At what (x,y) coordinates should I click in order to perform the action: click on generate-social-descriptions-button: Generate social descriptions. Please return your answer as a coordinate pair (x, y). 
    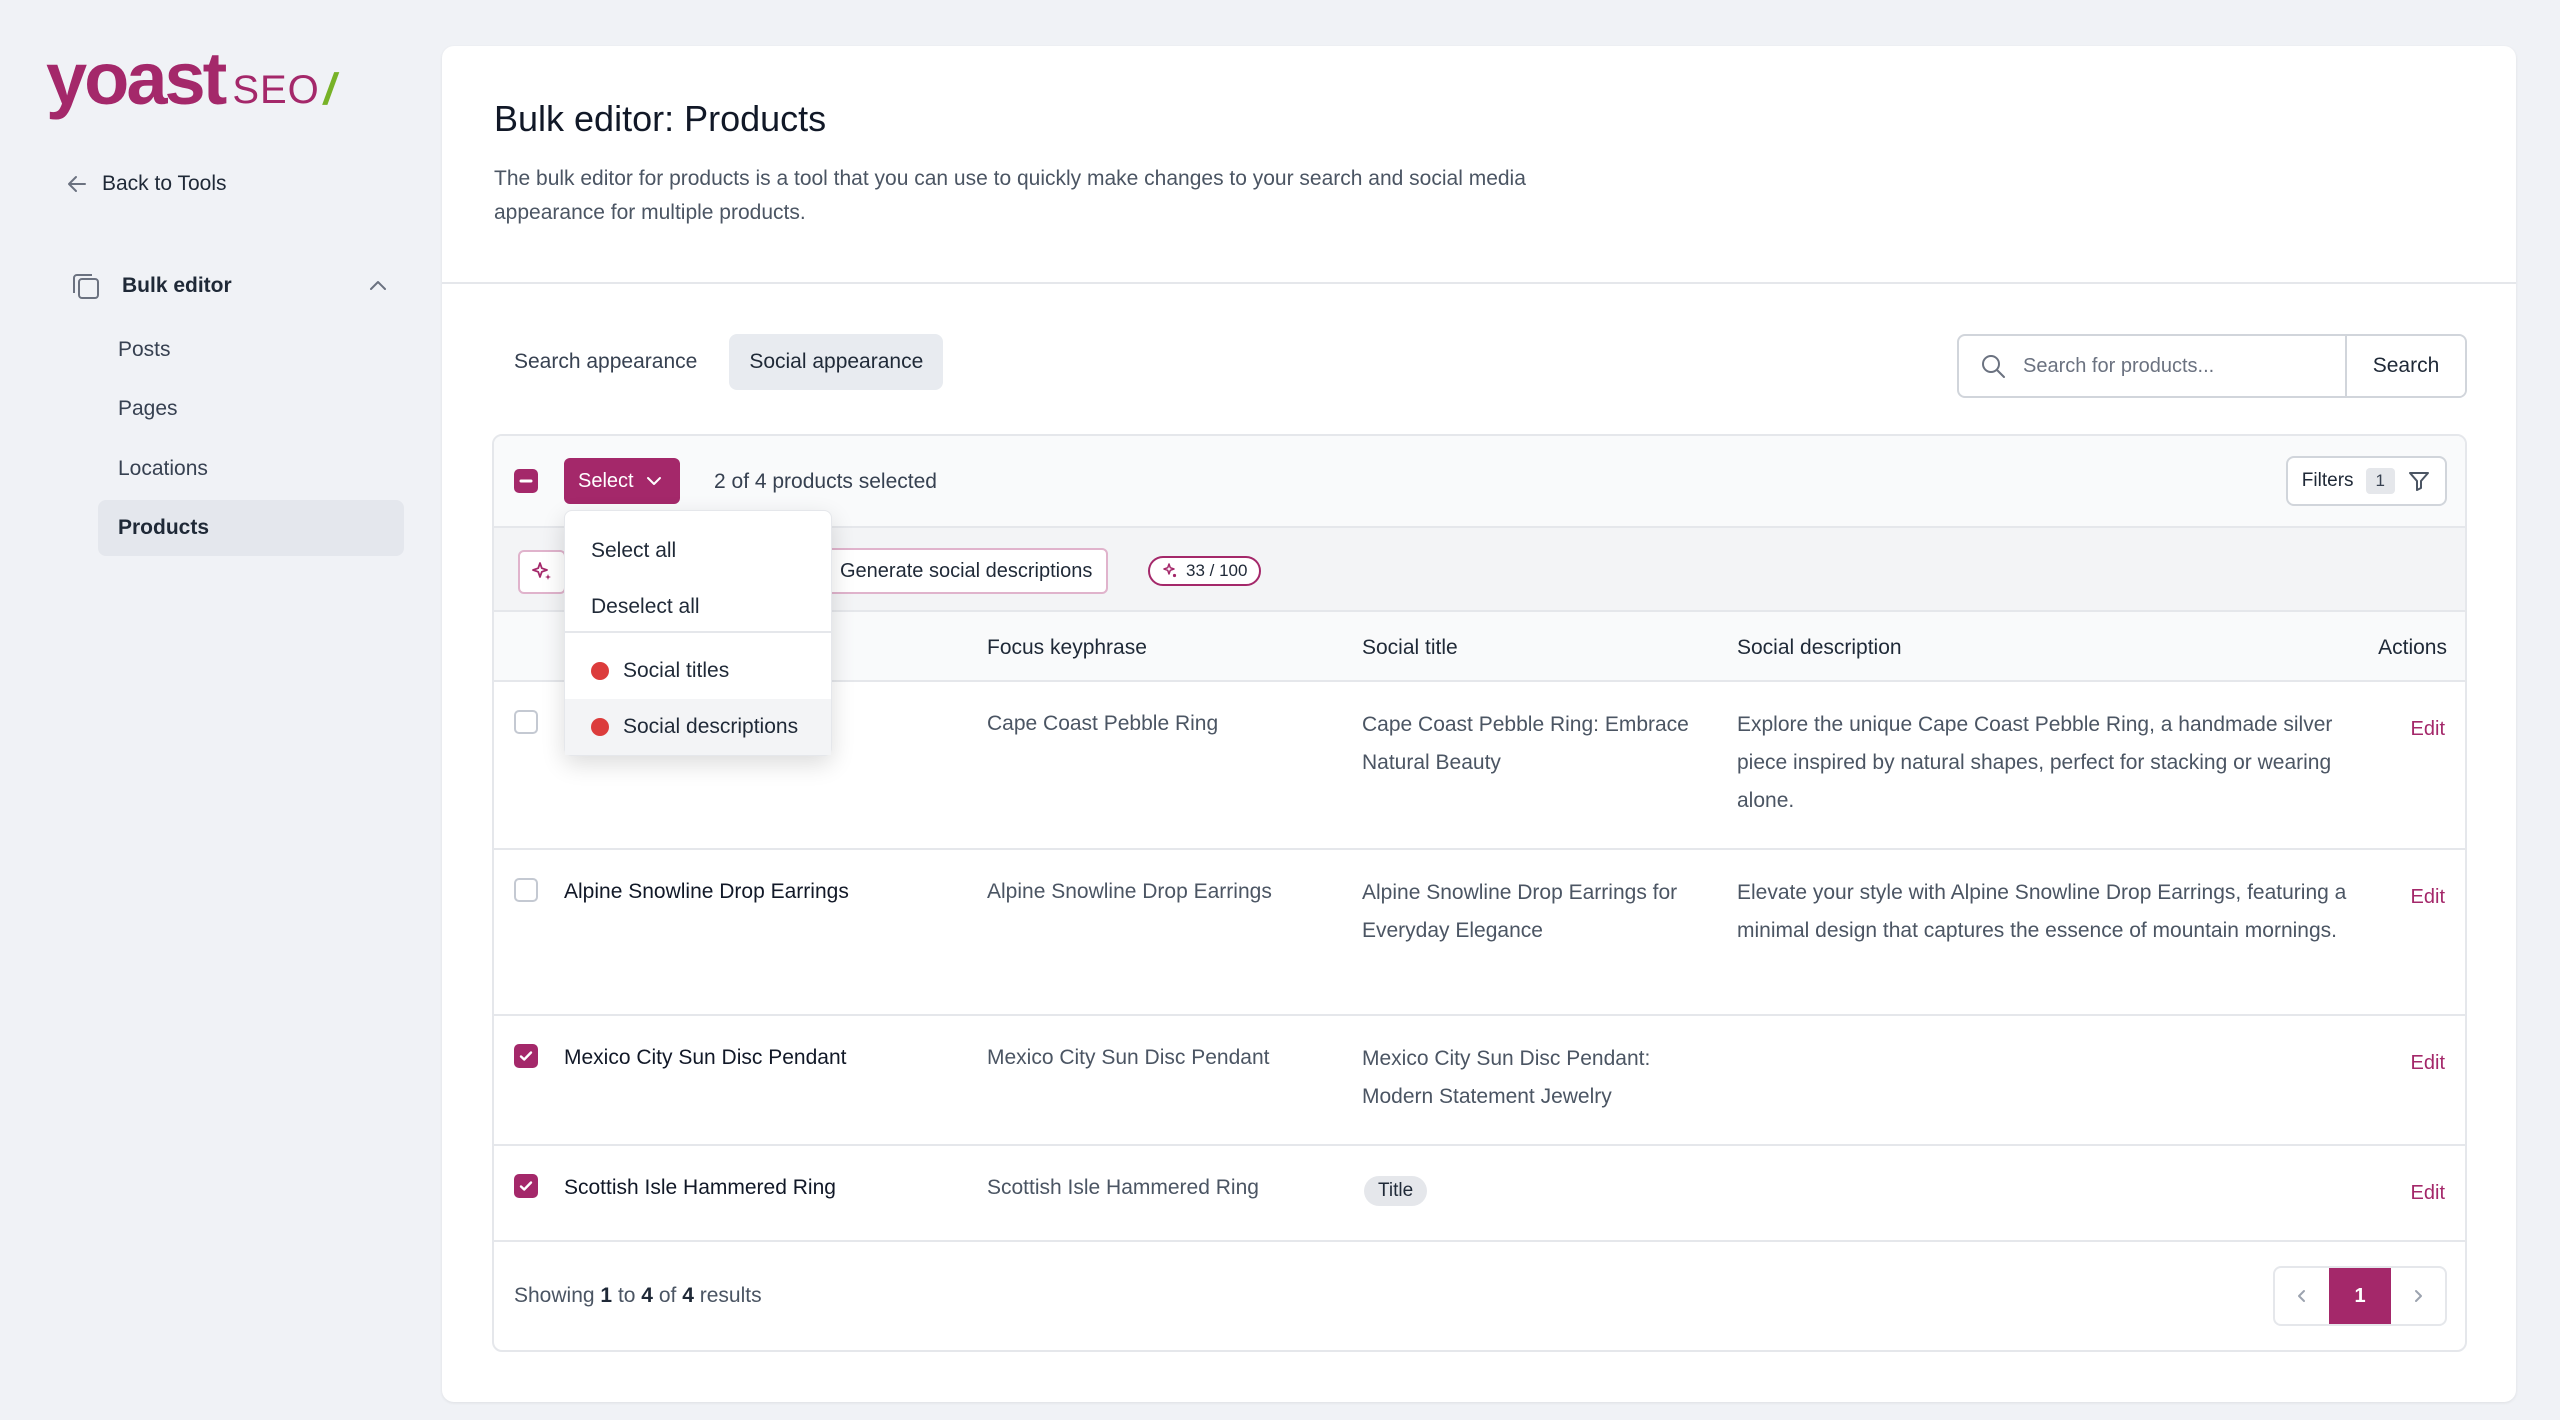
    Looking at the image, I should click on (951, 571).